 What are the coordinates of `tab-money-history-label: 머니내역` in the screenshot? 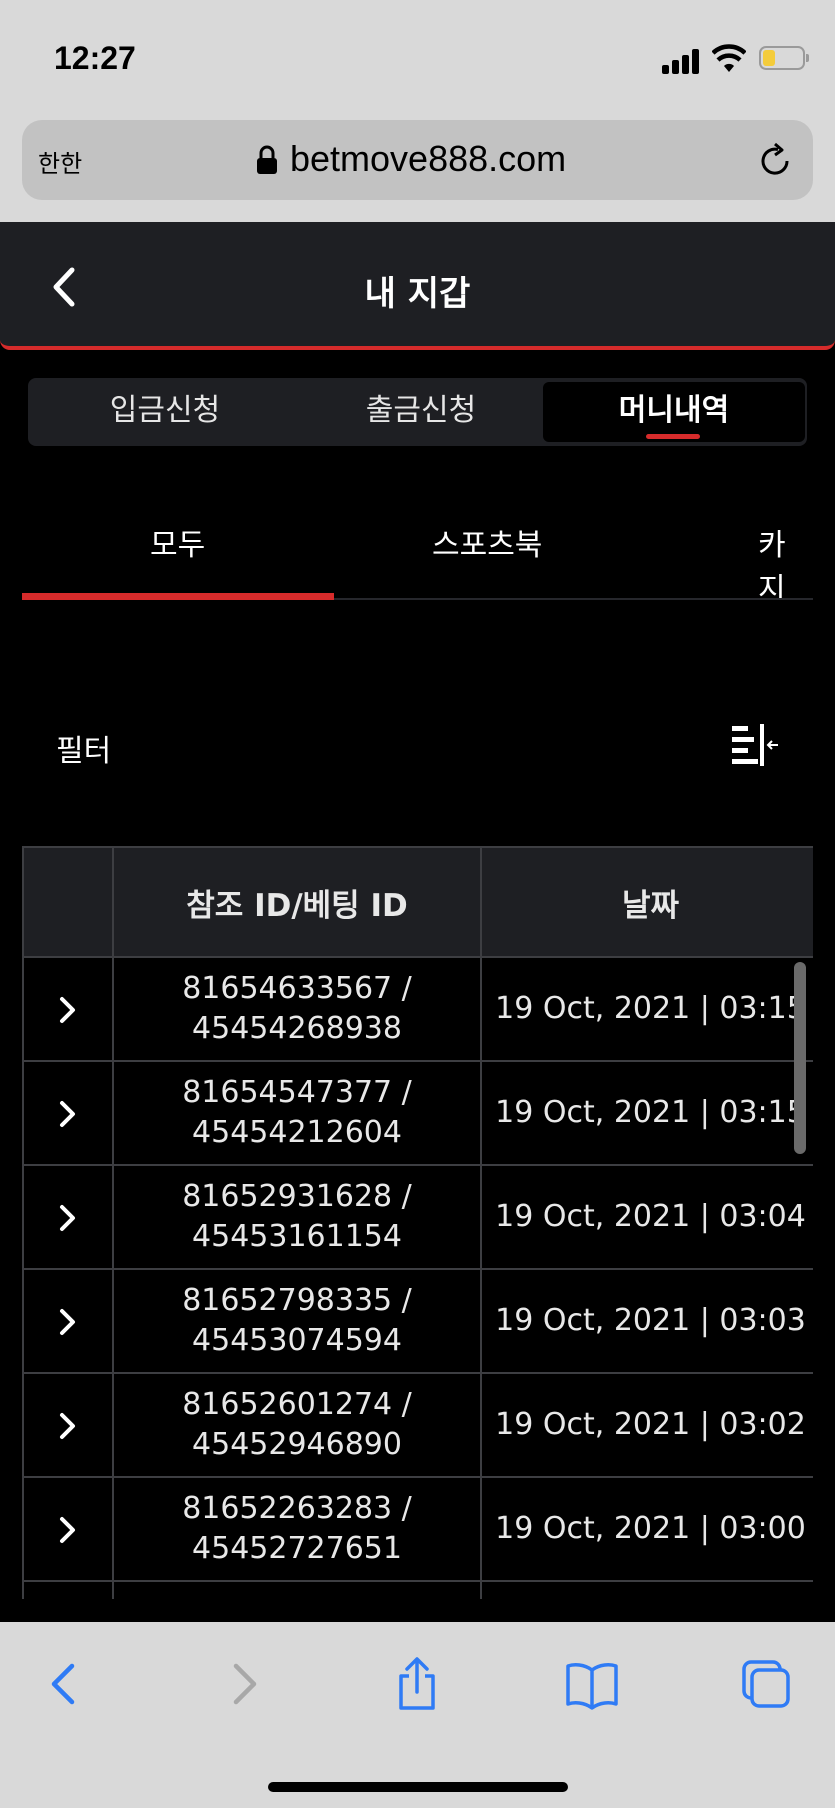 It's located at (674, 410).